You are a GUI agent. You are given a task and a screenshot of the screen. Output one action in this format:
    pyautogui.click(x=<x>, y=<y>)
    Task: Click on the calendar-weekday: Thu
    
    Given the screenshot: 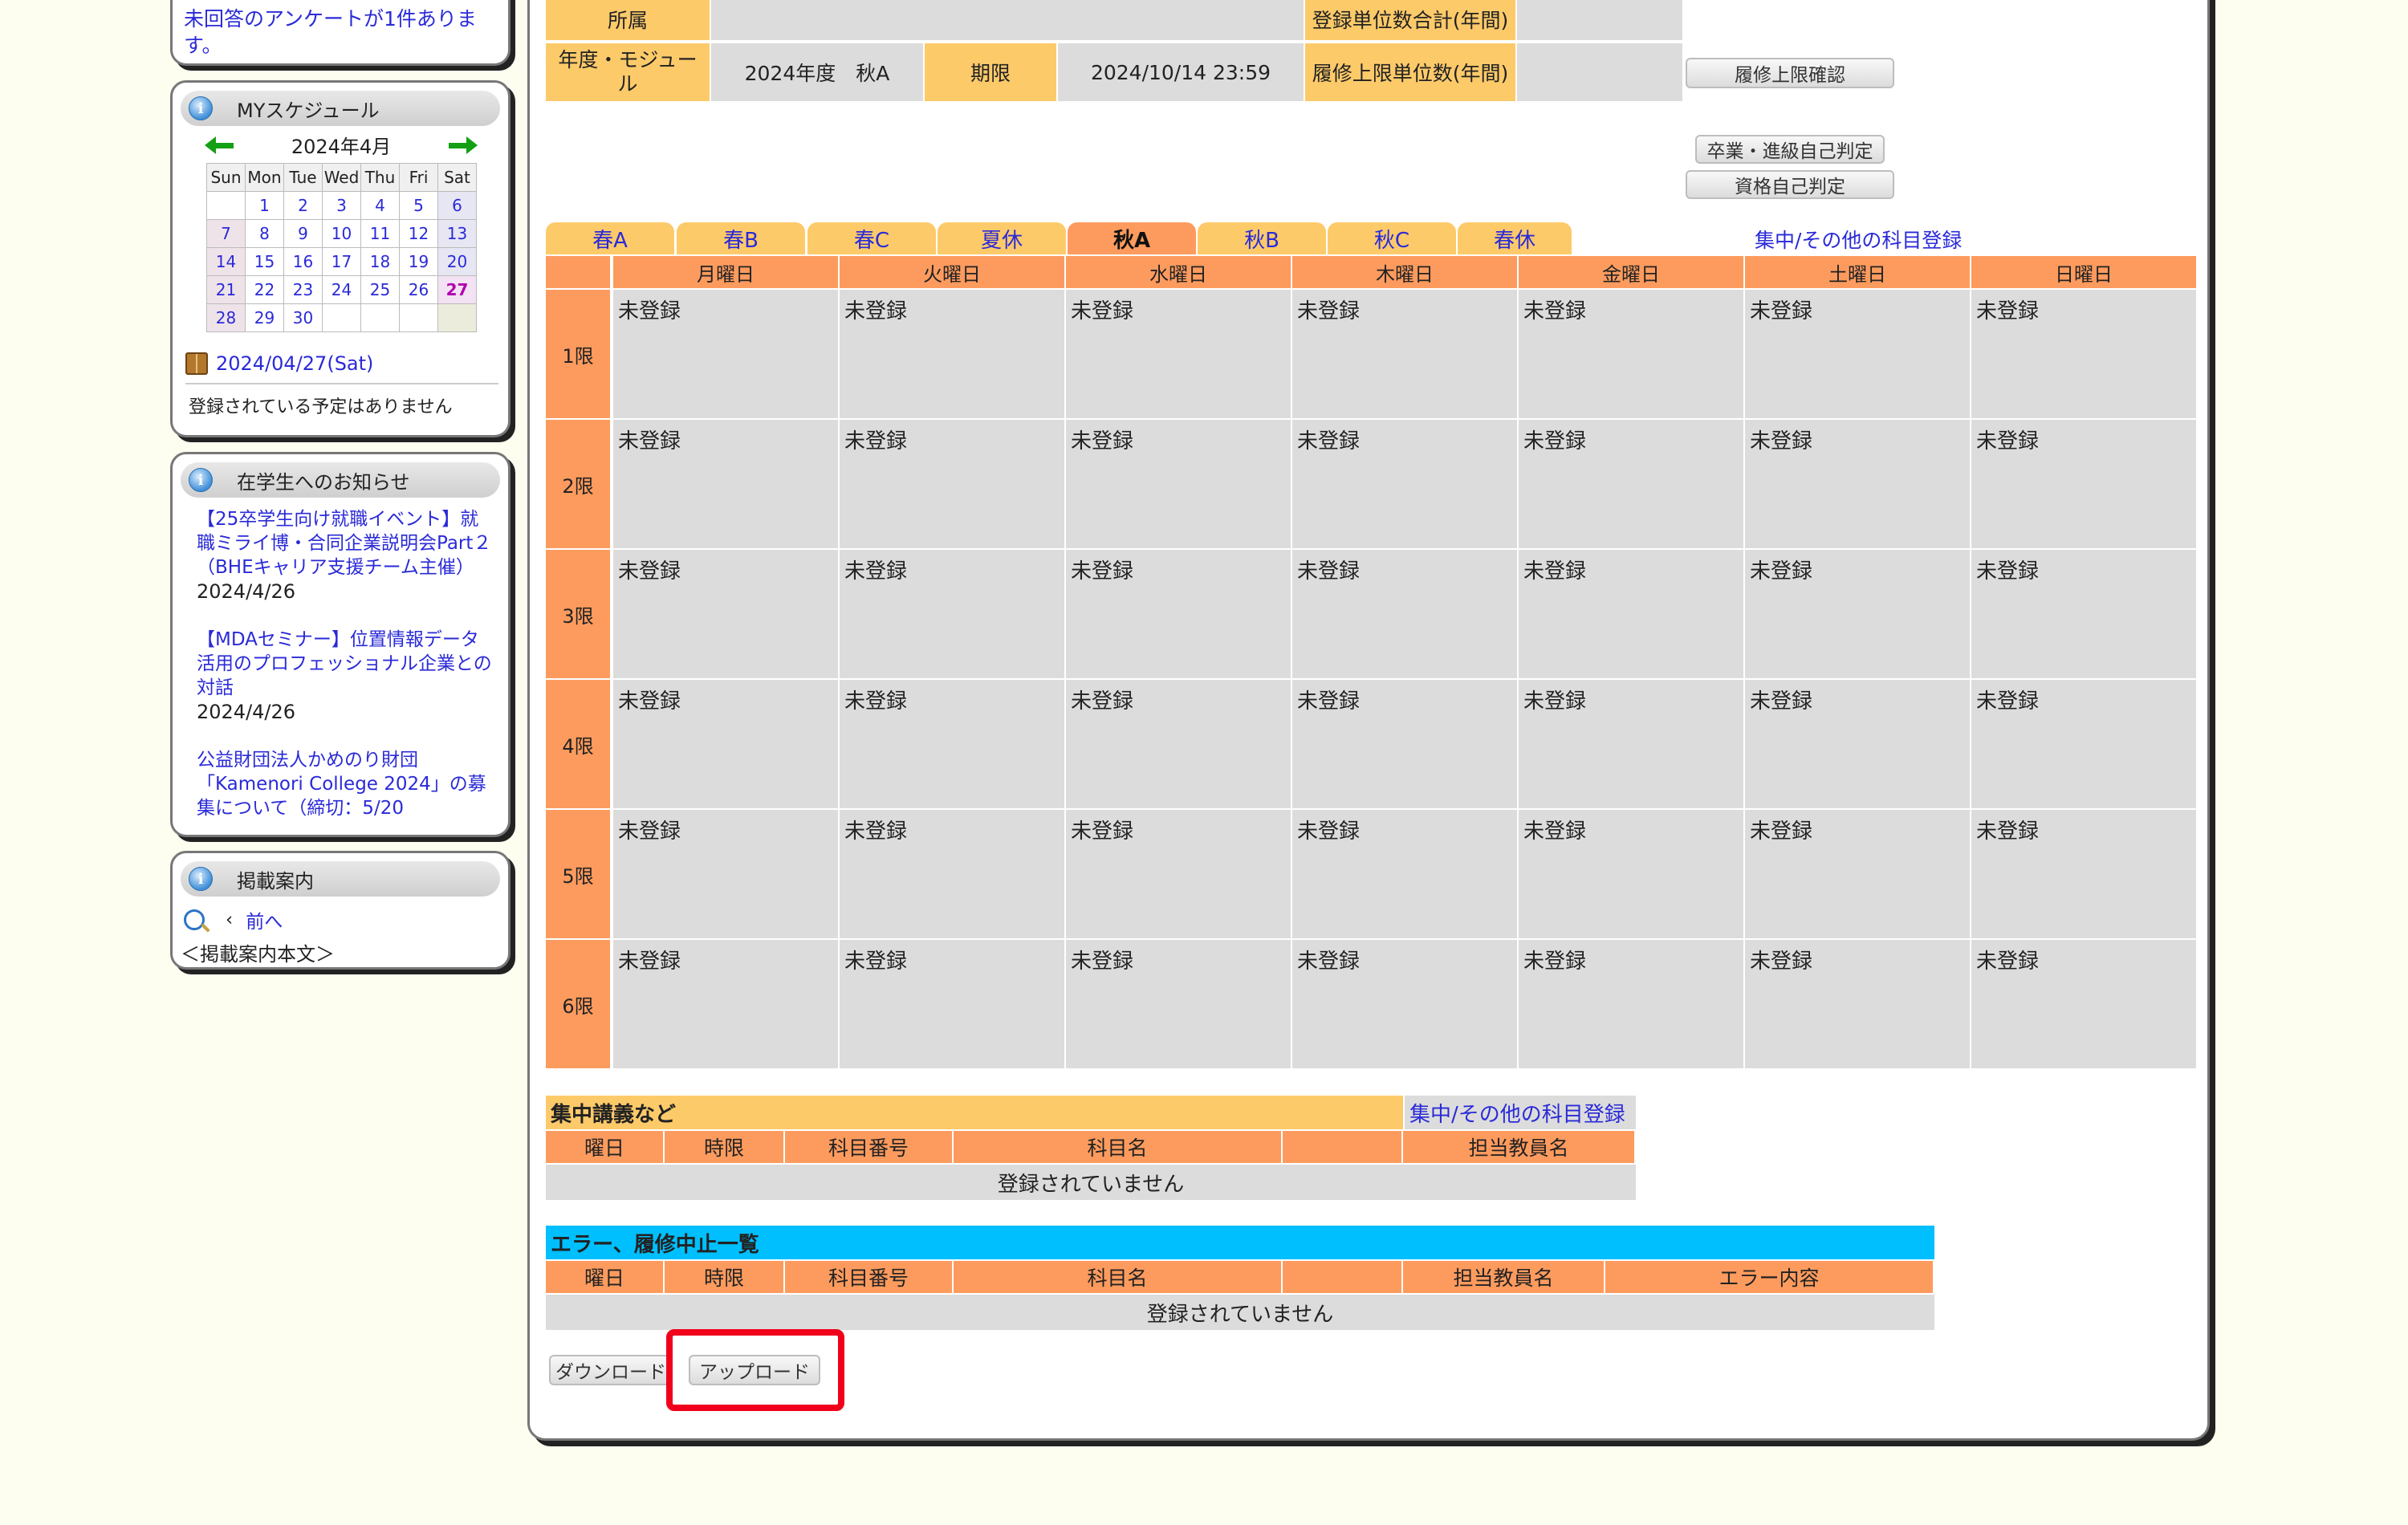 What is the action you would take?
    pyautogui.click(x=380, y=178)
    